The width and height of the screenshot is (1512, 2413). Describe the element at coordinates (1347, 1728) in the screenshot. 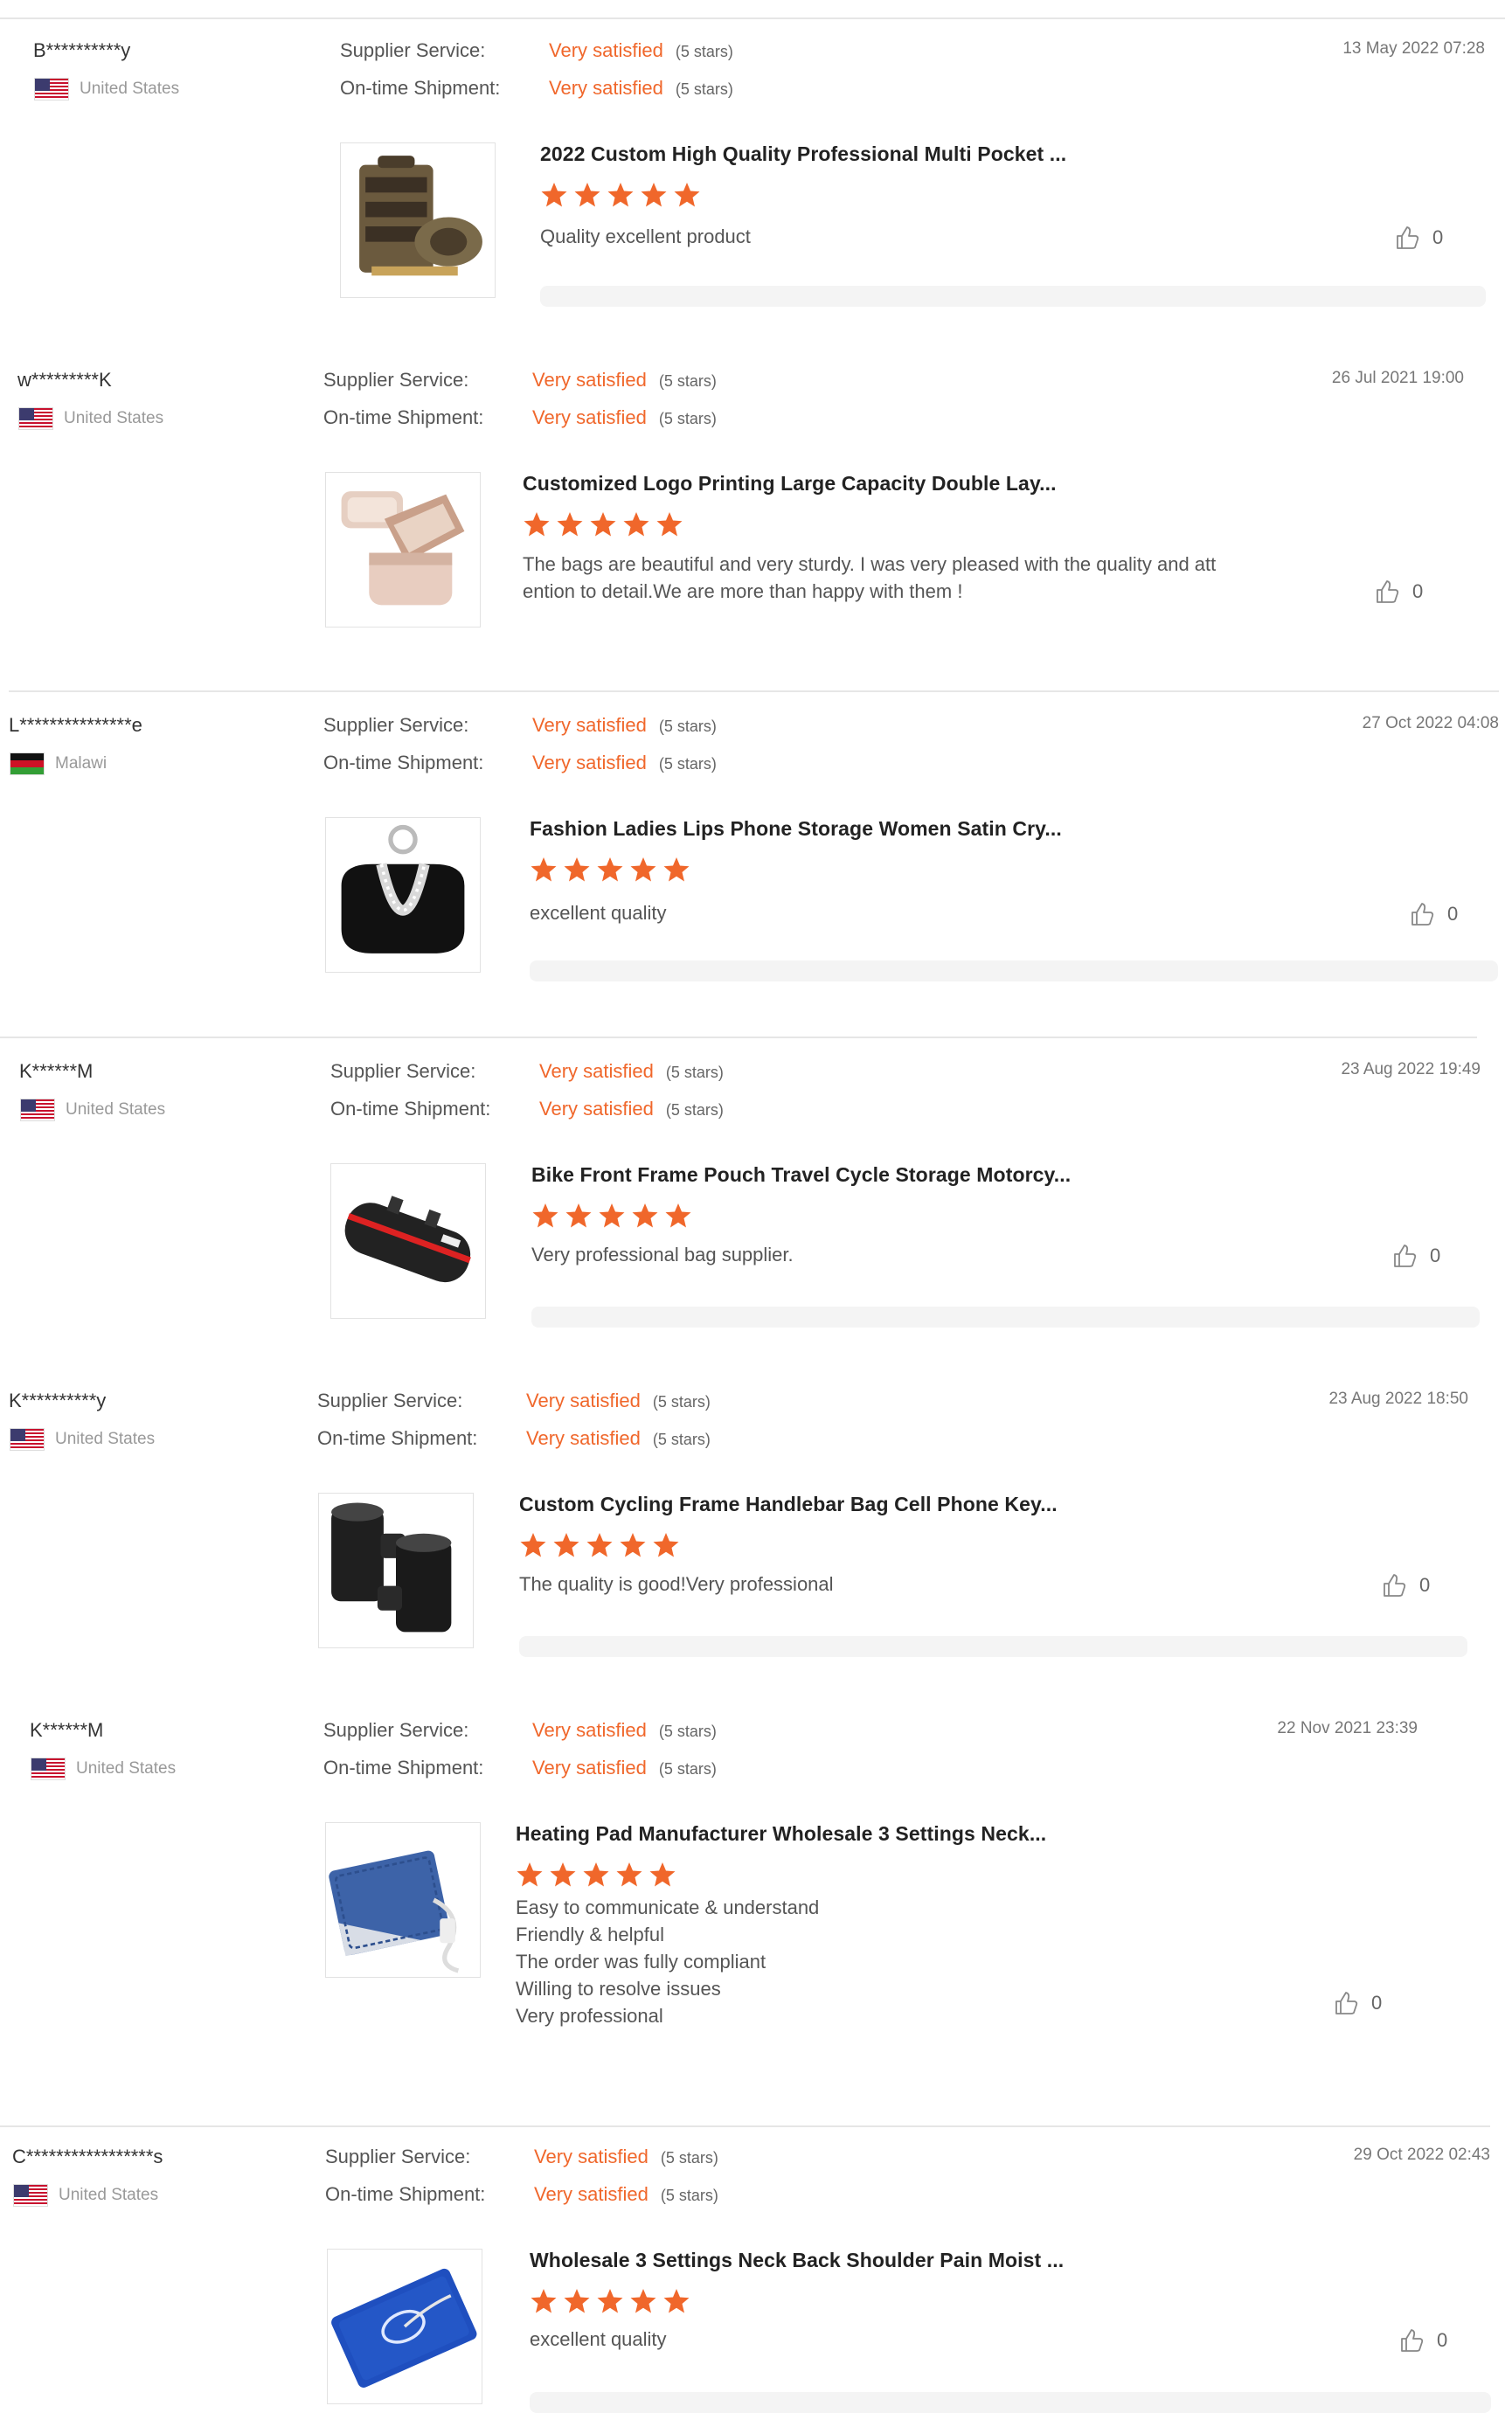

I see `review-date: 22 Nov 2021 23:39` at that location.